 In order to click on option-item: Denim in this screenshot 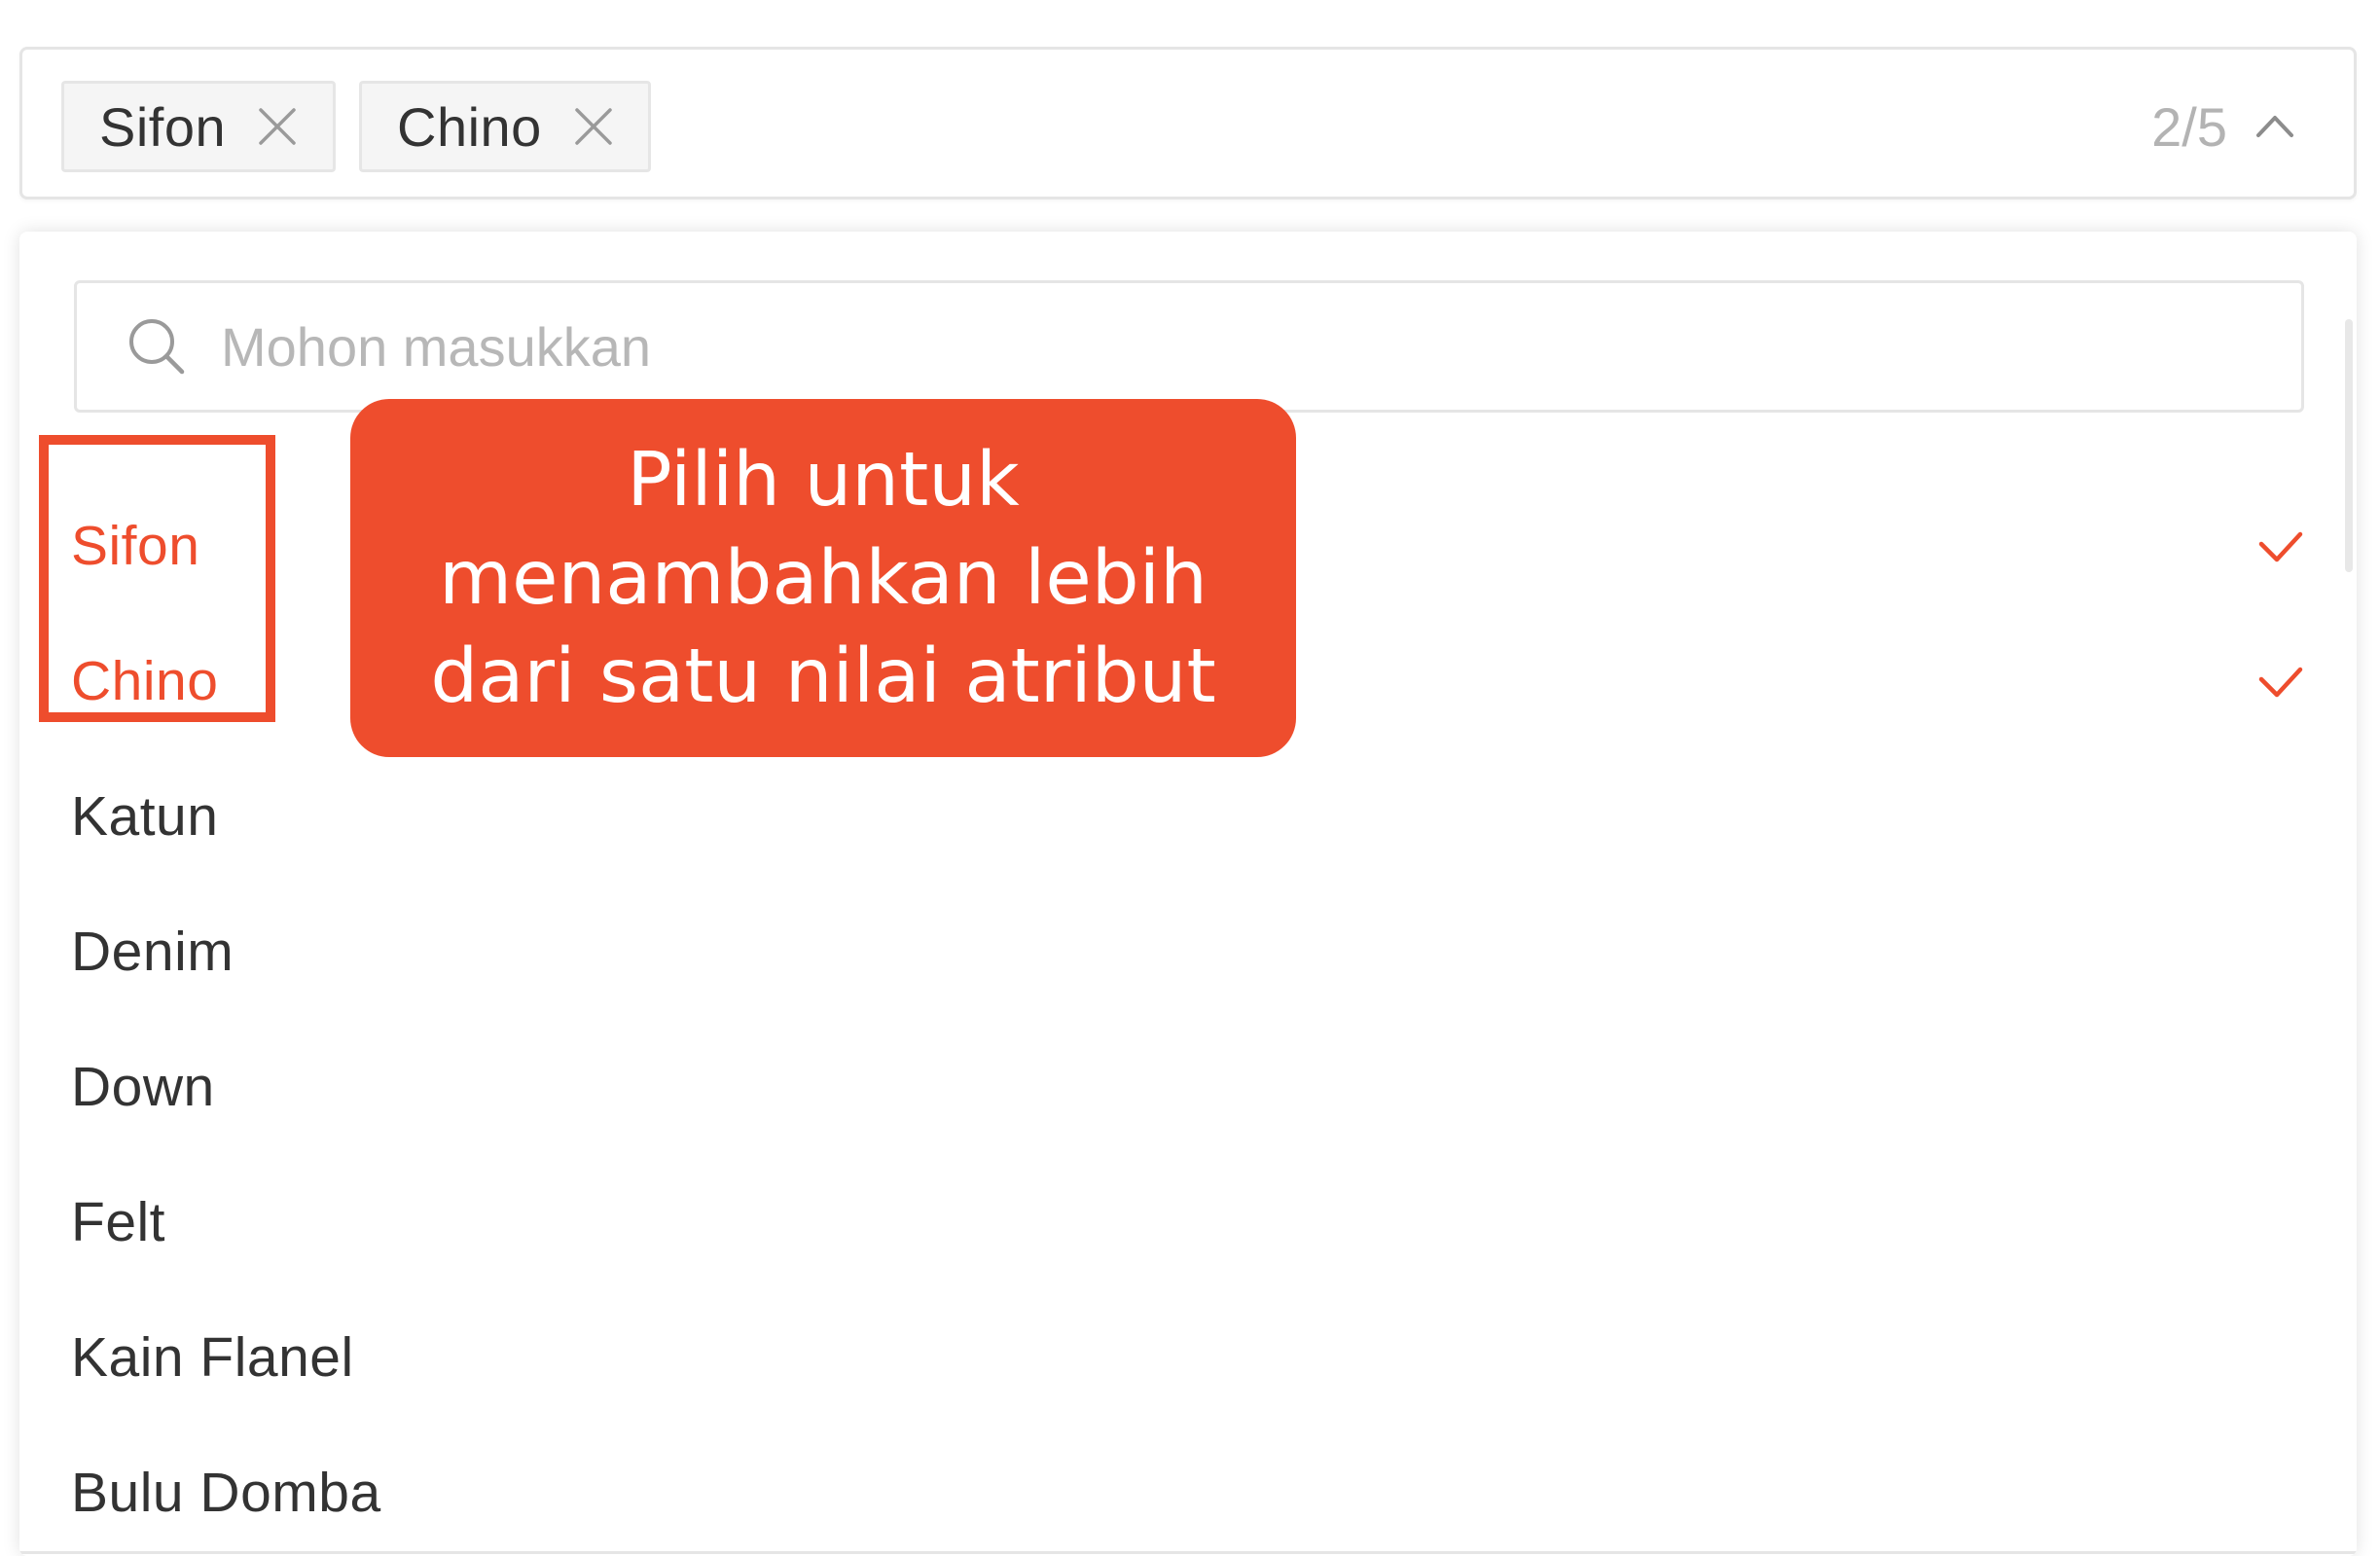, I will do `click(1188, 952)`.